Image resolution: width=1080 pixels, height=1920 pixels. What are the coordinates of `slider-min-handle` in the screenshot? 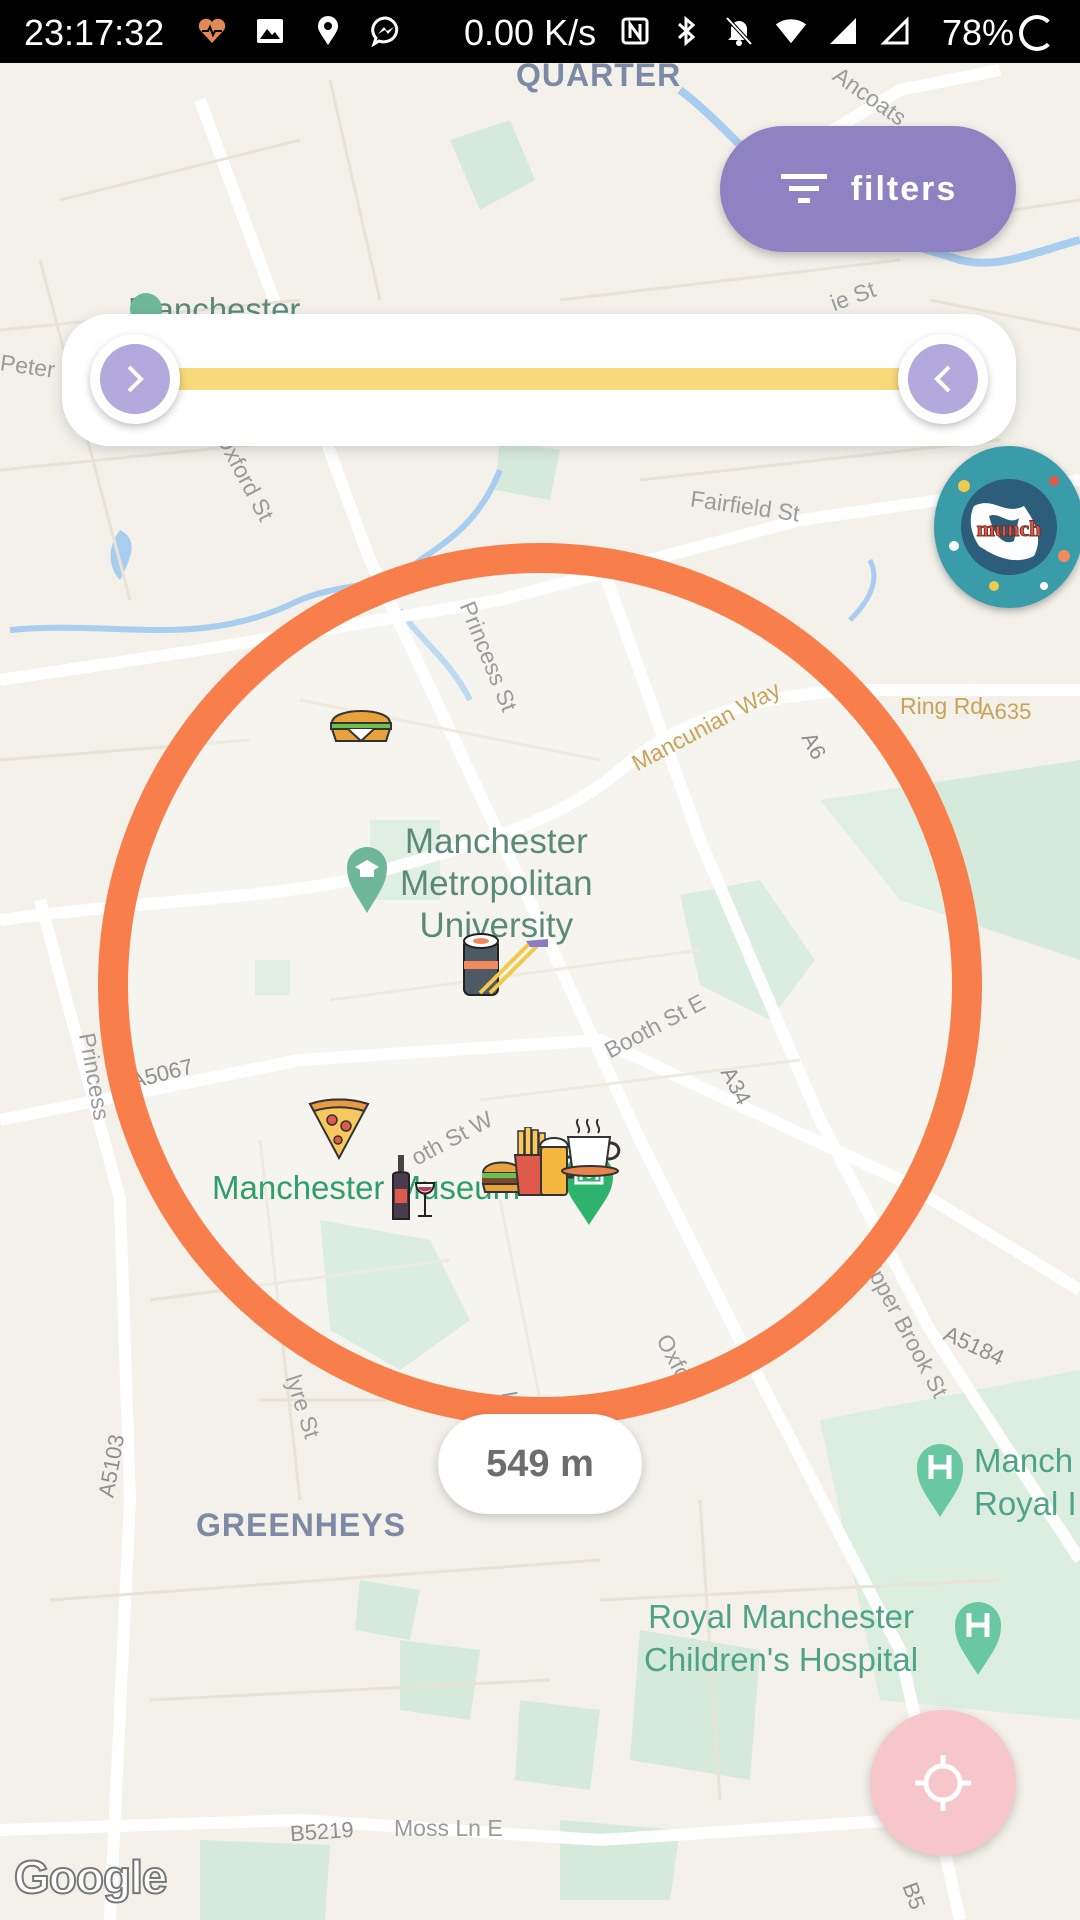 It's located at (135, 379).